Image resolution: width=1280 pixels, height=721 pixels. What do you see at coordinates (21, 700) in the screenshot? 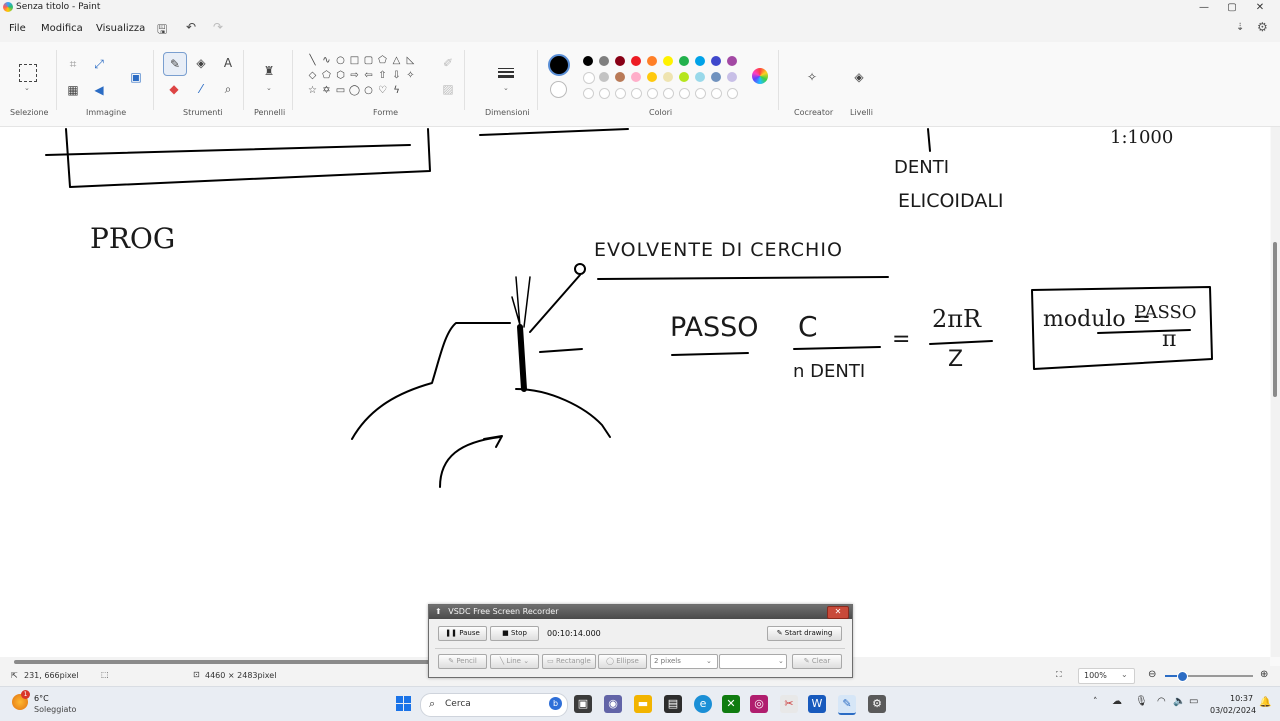
I see `weather-sun-icon: 1` at bounding box center [21, 700].